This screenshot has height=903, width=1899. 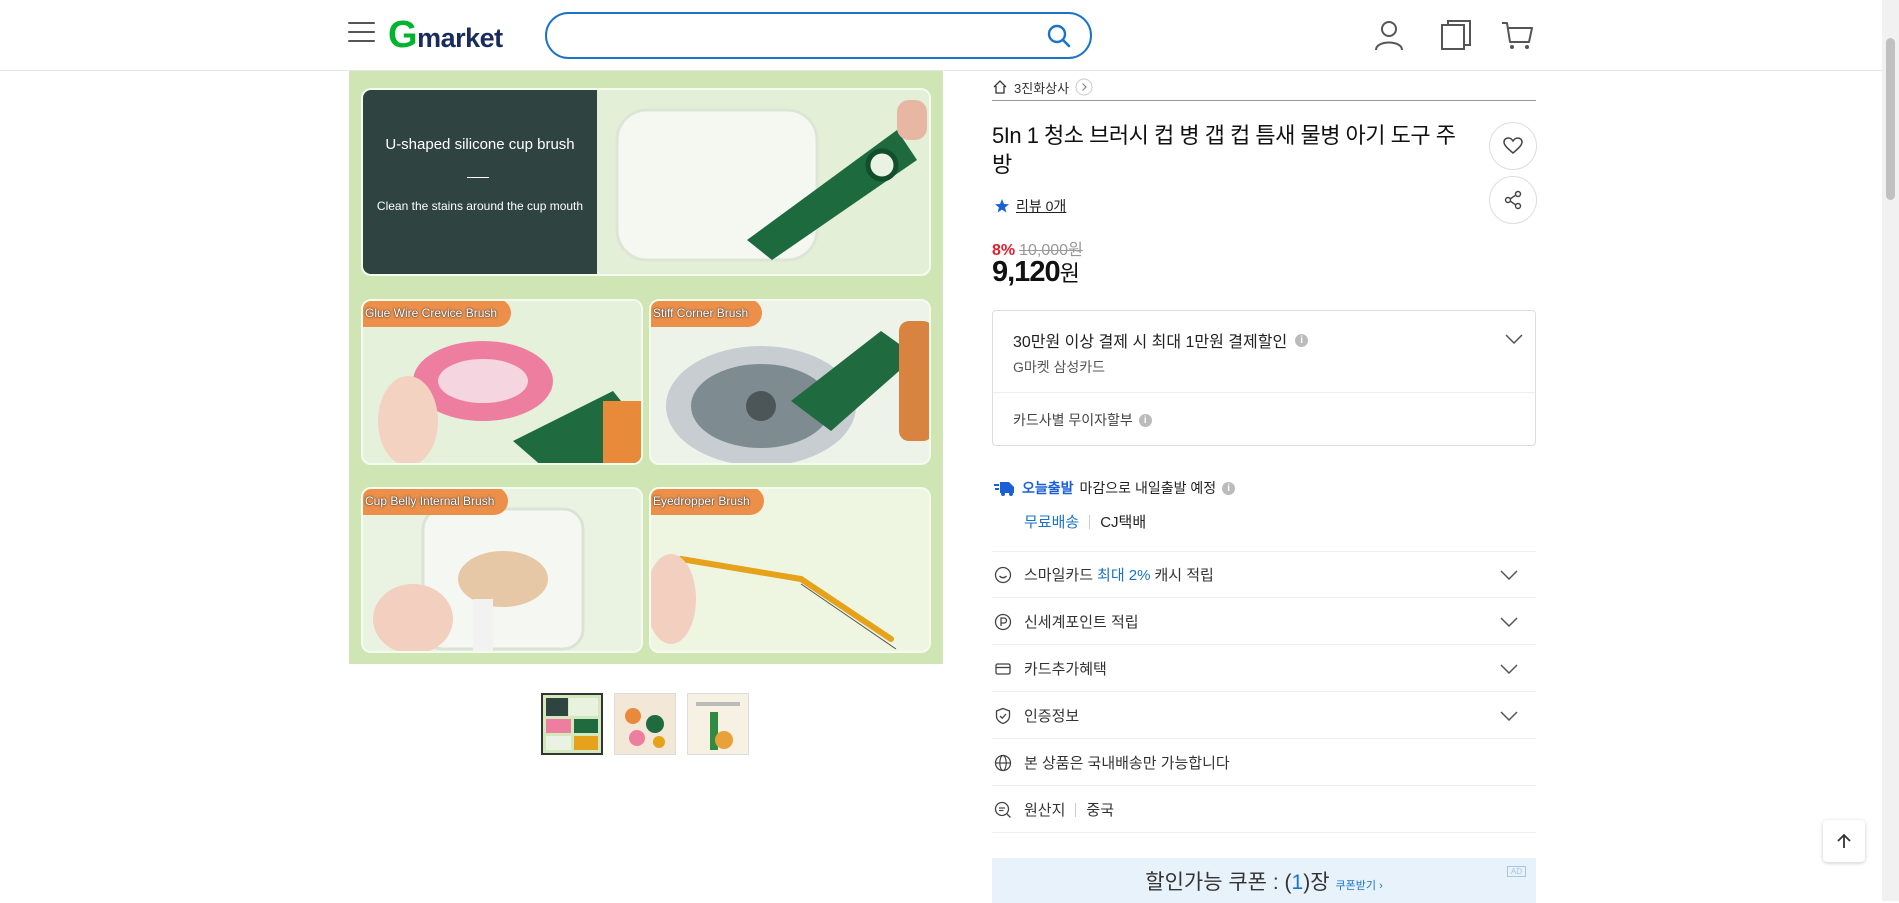 I want to click on coupon-suffix: )장, so click(x=1316, y=882).